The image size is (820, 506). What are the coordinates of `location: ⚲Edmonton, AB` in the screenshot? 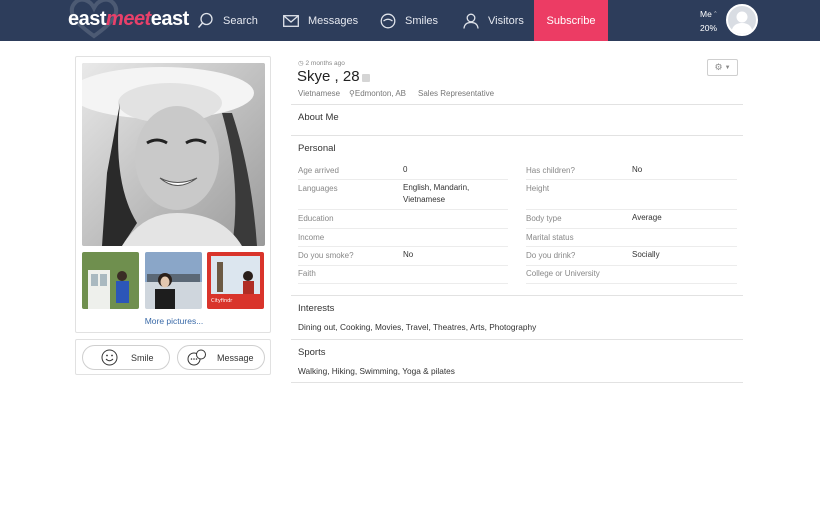 It's located at (377, 93).